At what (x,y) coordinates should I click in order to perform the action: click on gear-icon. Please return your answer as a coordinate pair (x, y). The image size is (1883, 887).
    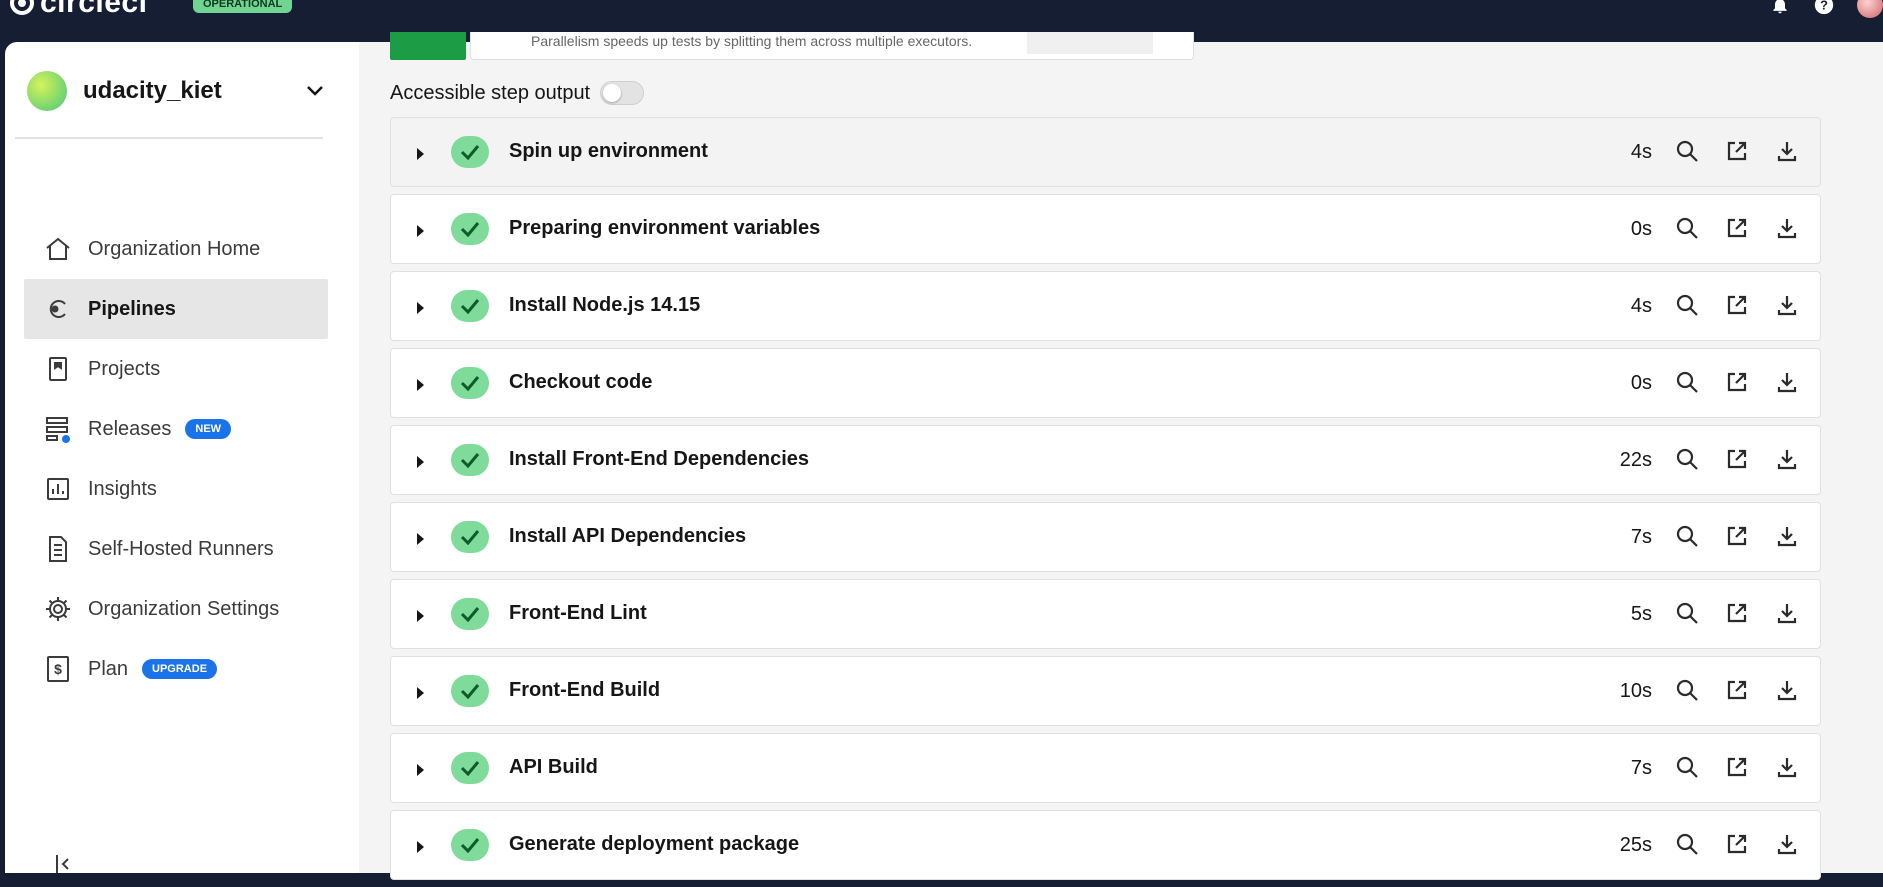
    Looking at the image, I should click on (58, 609).